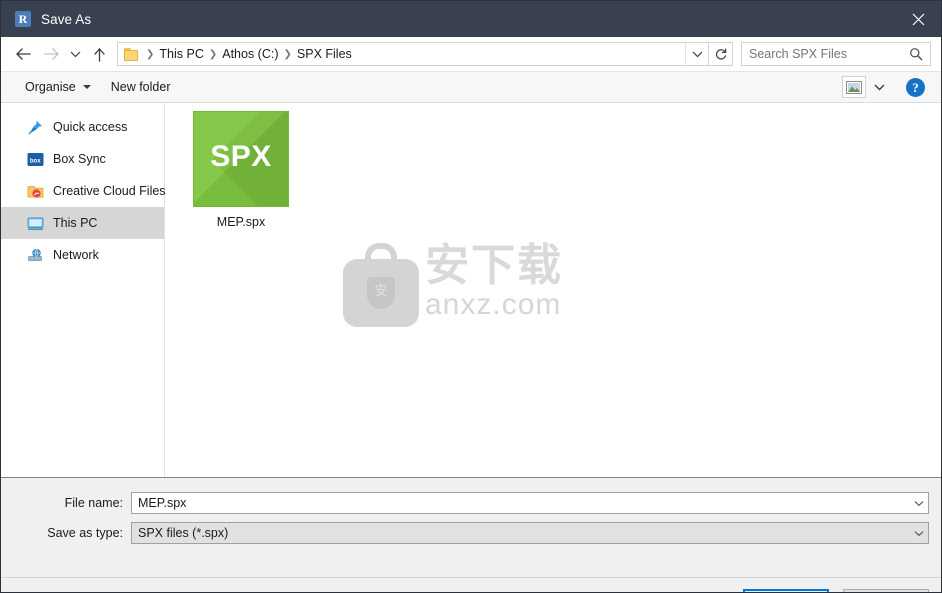  I want to click on sidebar-item-label: Box Sync, so click(79, 159).